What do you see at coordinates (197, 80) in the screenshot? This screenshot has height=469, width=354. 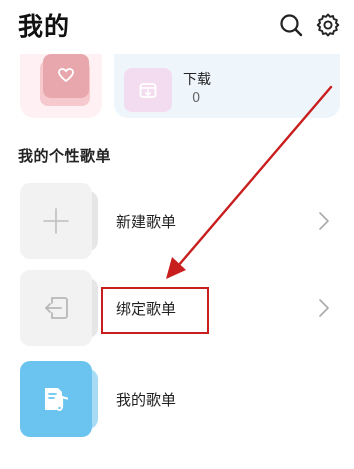 I see `download-title: 下载` at bounding box center [197, 80].